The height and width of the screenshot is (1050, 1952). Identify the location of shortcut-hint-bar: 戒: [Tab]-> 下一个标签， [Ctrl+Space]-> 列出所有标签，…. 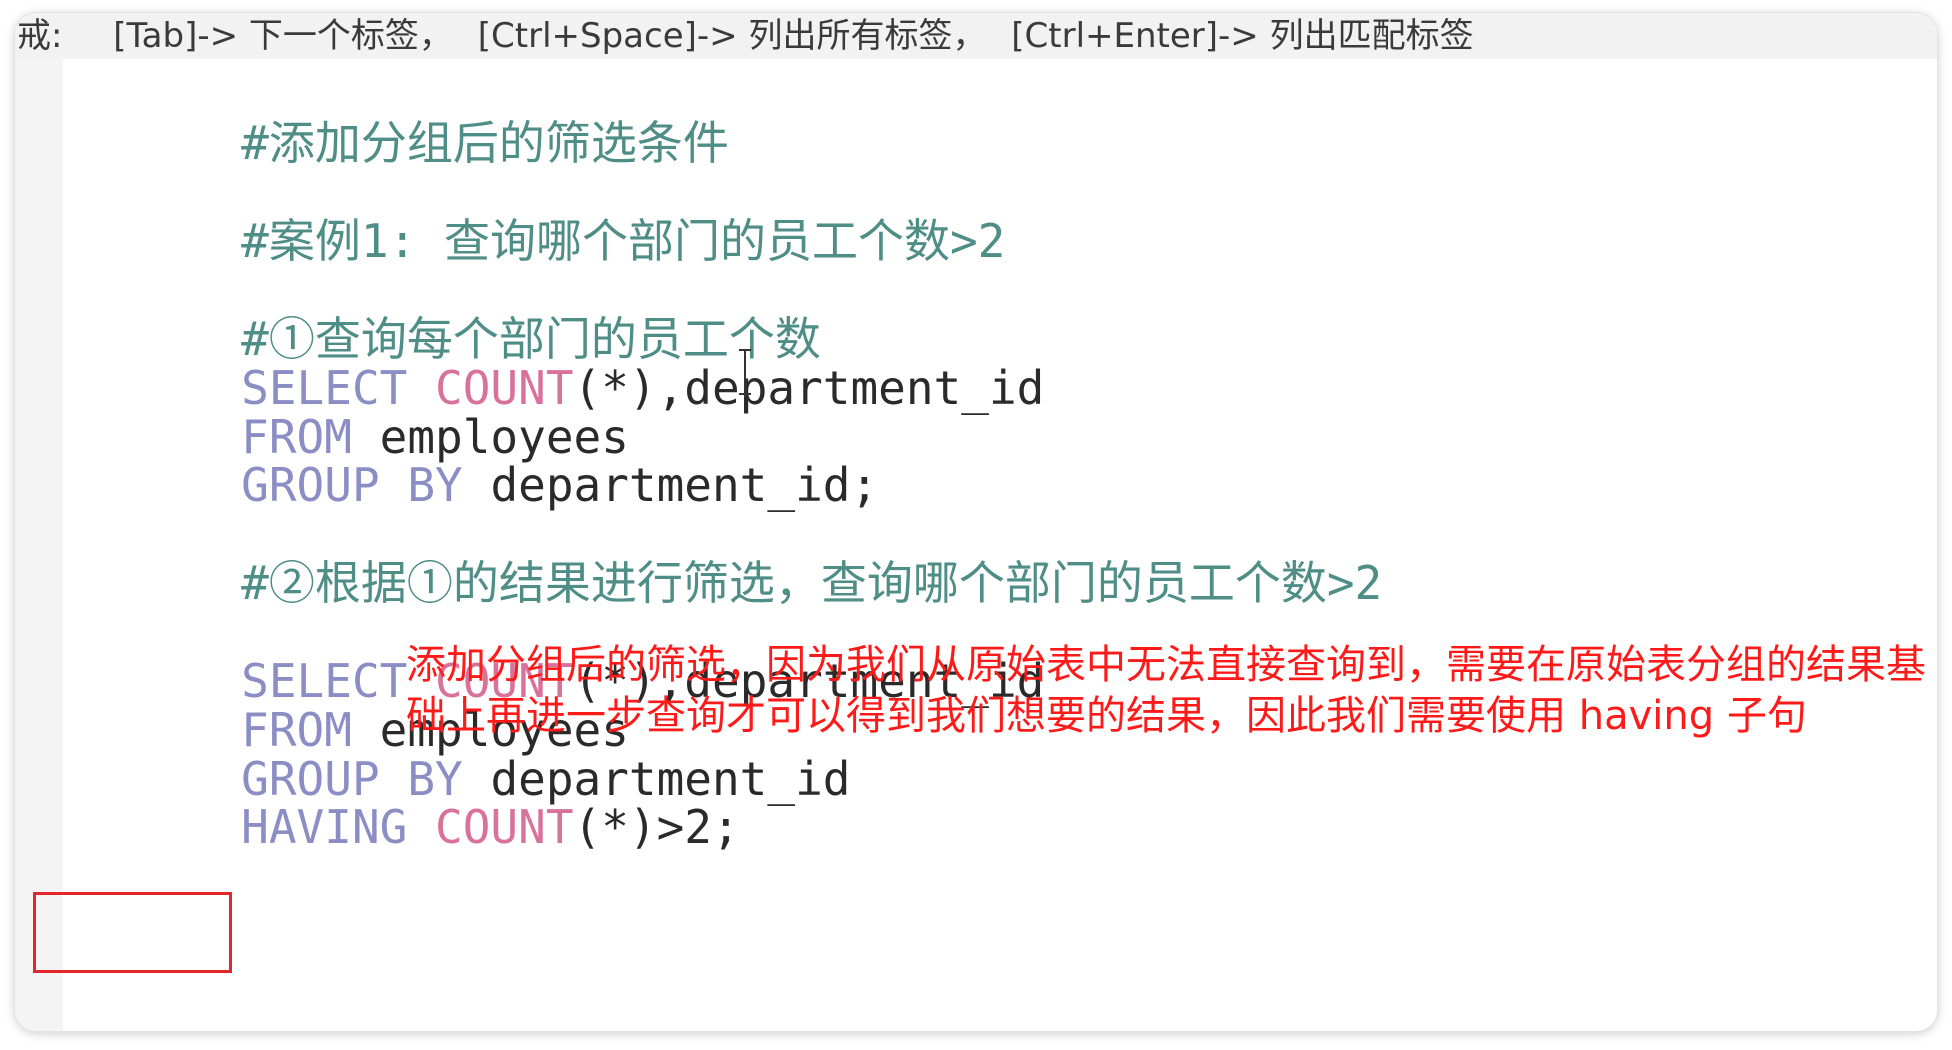
(976, 36).